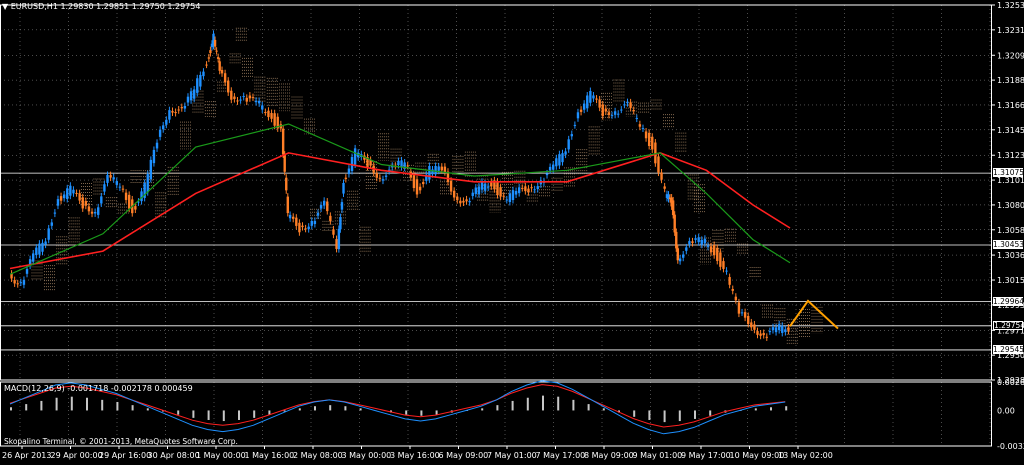 This screenshot has height=465, width=1024. I want to click on dropdown-arrow-icon: ▼, so click(5, 6).